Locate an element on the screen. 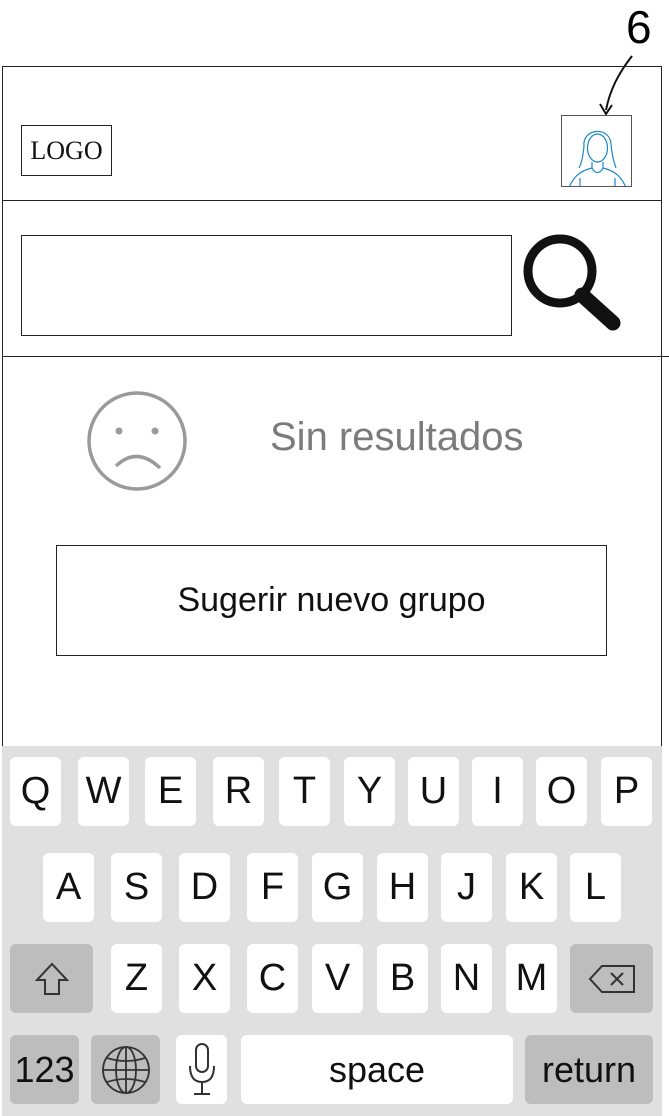  globe-key is located at coordinates (125, 1069).